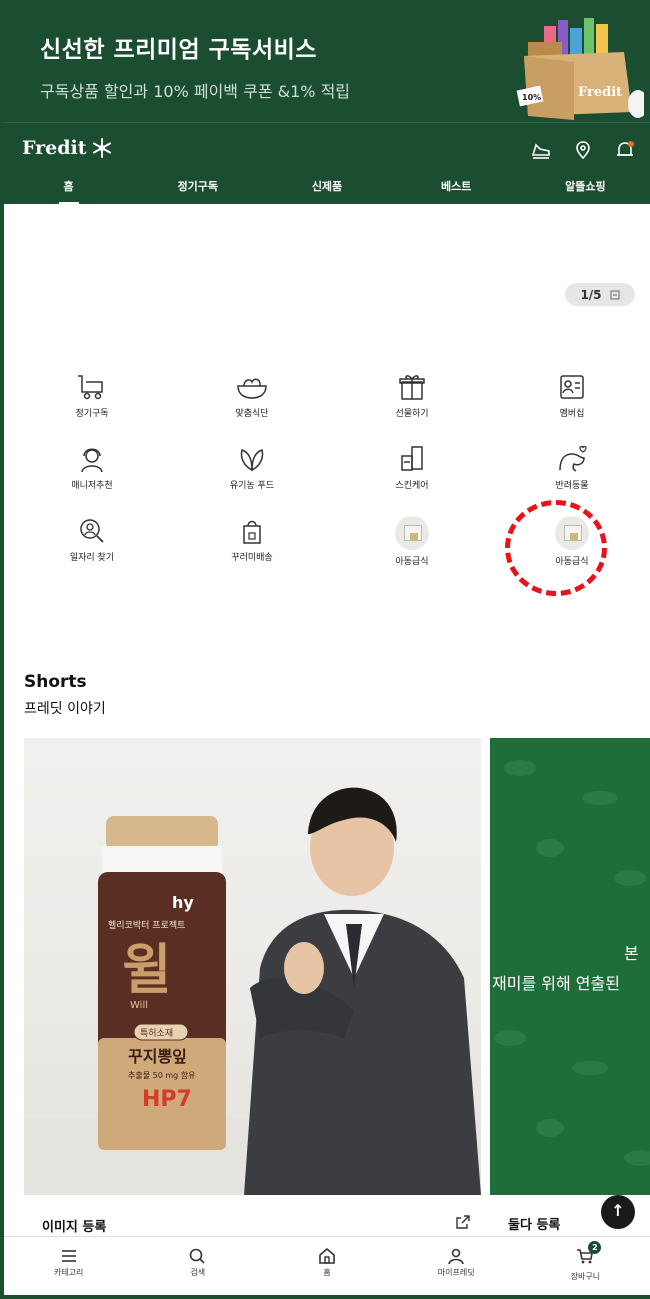 The image size is (650, 1299). Describe the element at coordinates (531, 97) in the screenshot. I see `promo-box-tag: 10%` at that location.